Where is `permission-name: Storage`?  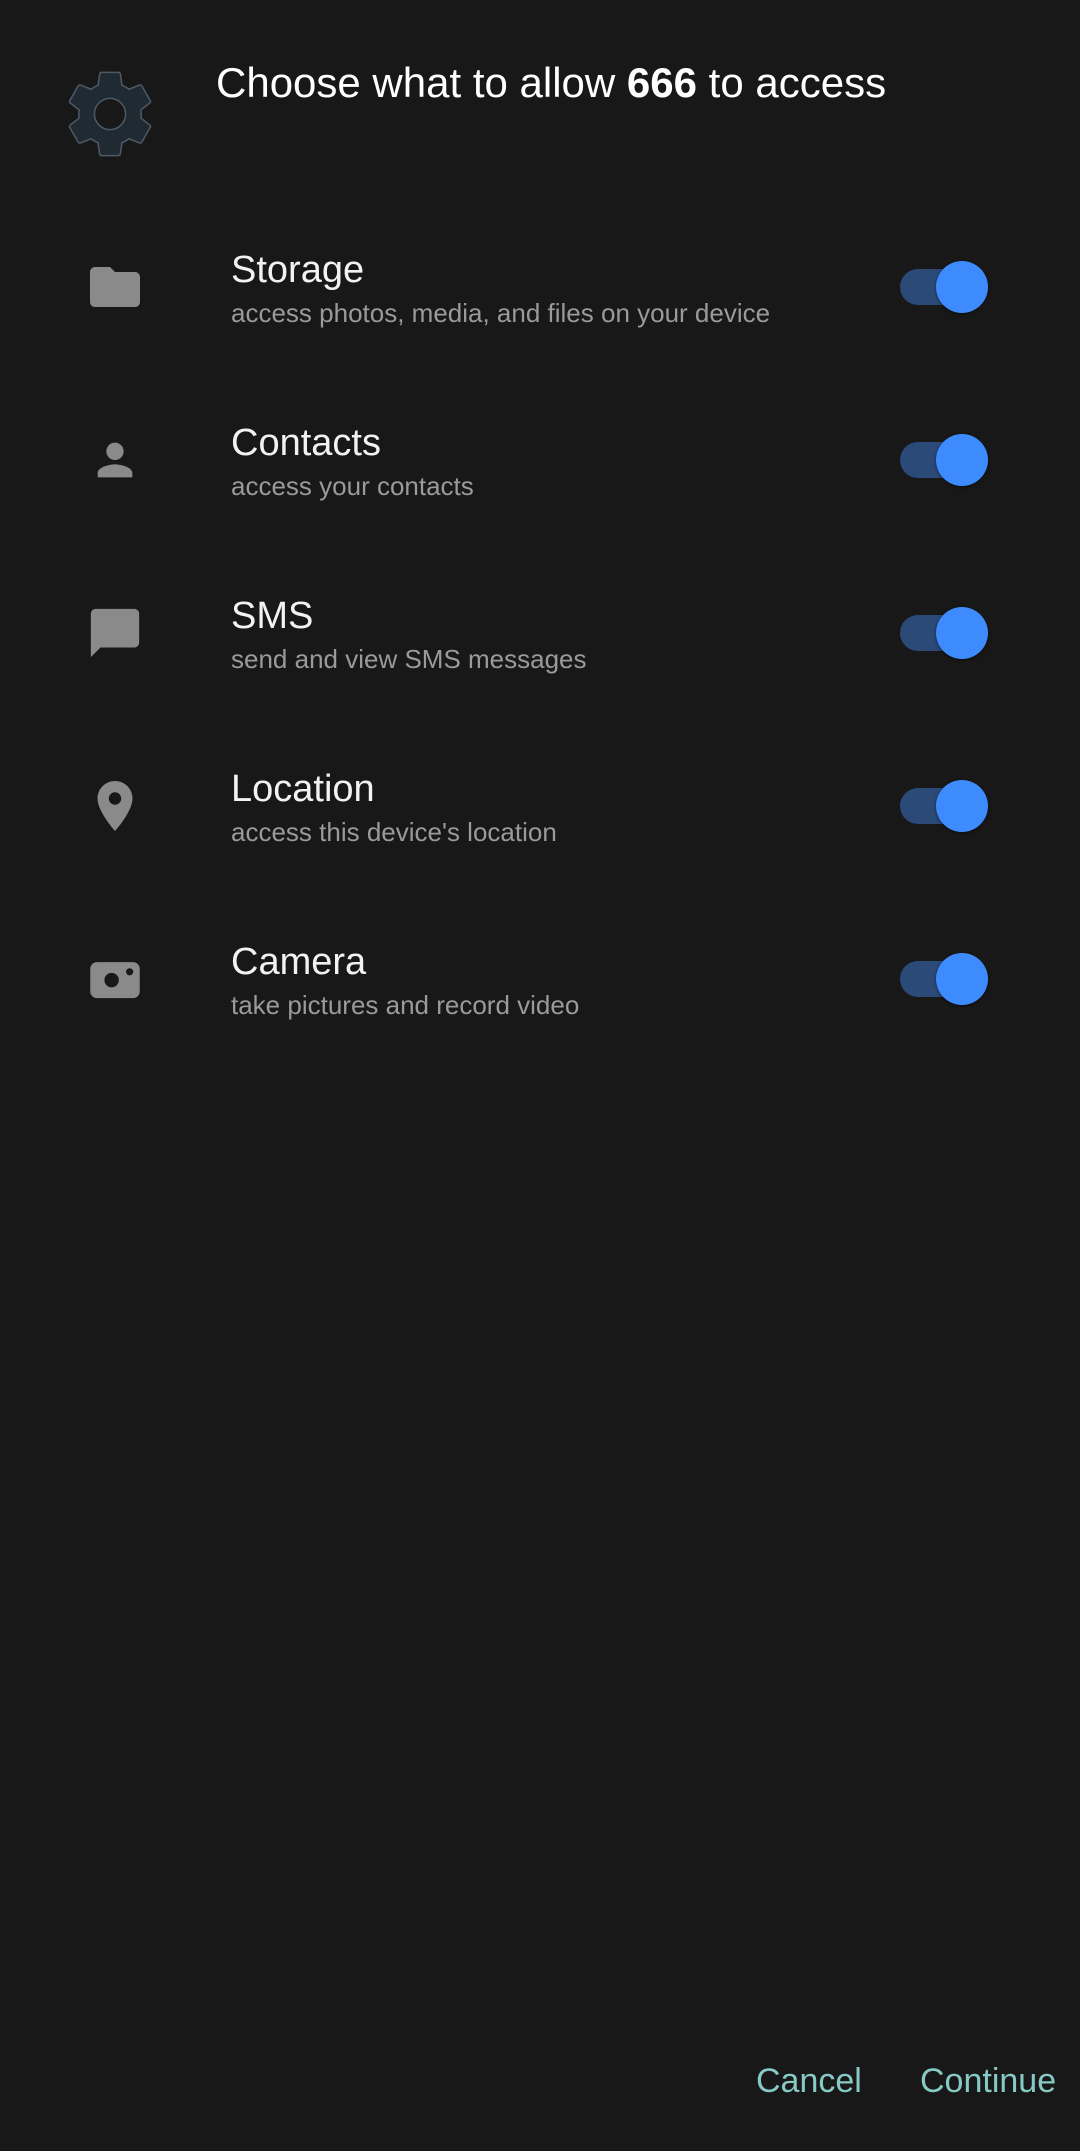
permission-name: Storage is located at coordinates (298, 270).